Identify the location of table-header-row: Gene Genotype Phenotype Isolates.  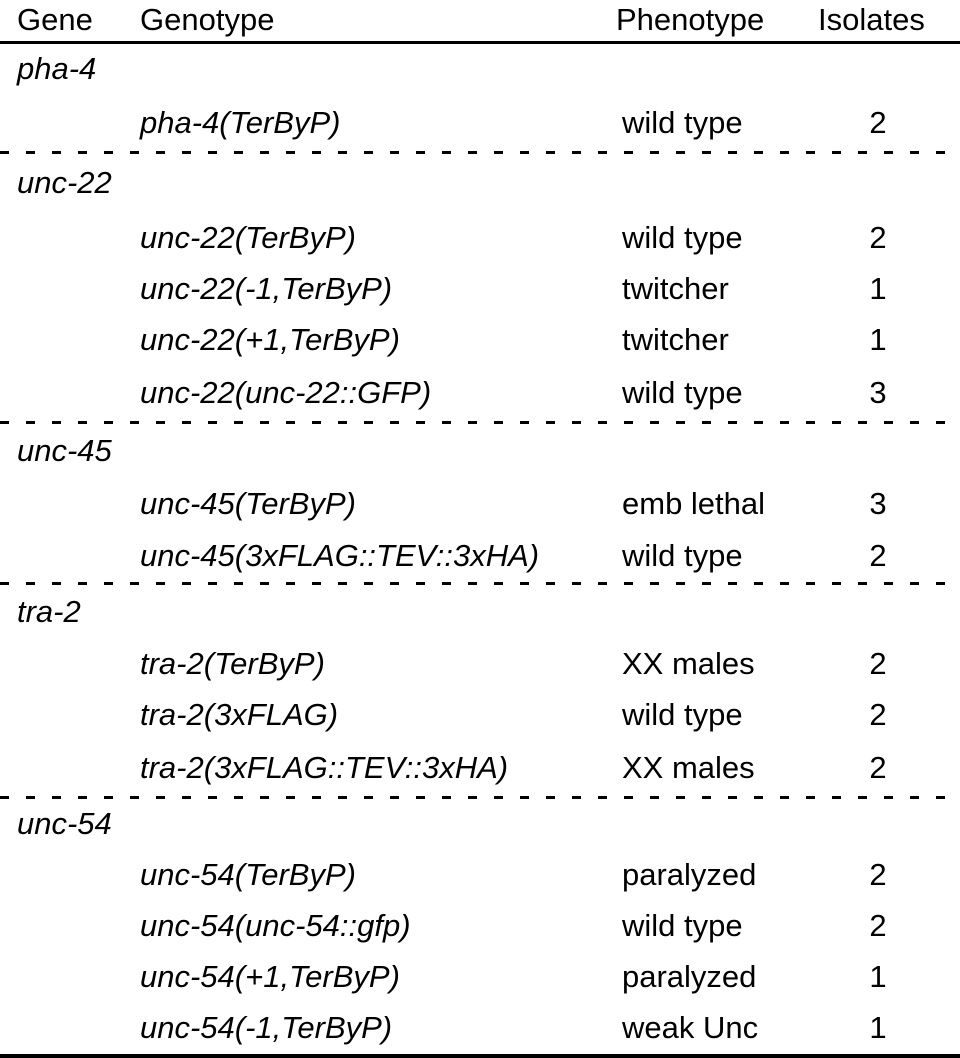
(480, 20).